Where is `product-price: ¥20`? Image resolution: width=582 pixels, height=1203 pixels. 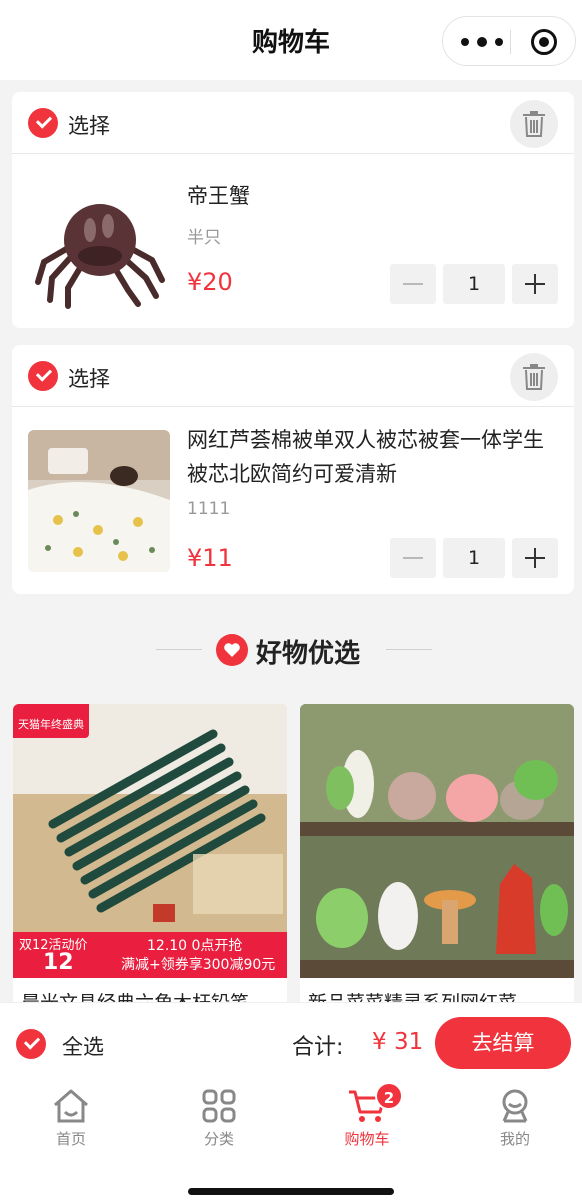
product-price: ¥20 is located at coordinates (210, 282).